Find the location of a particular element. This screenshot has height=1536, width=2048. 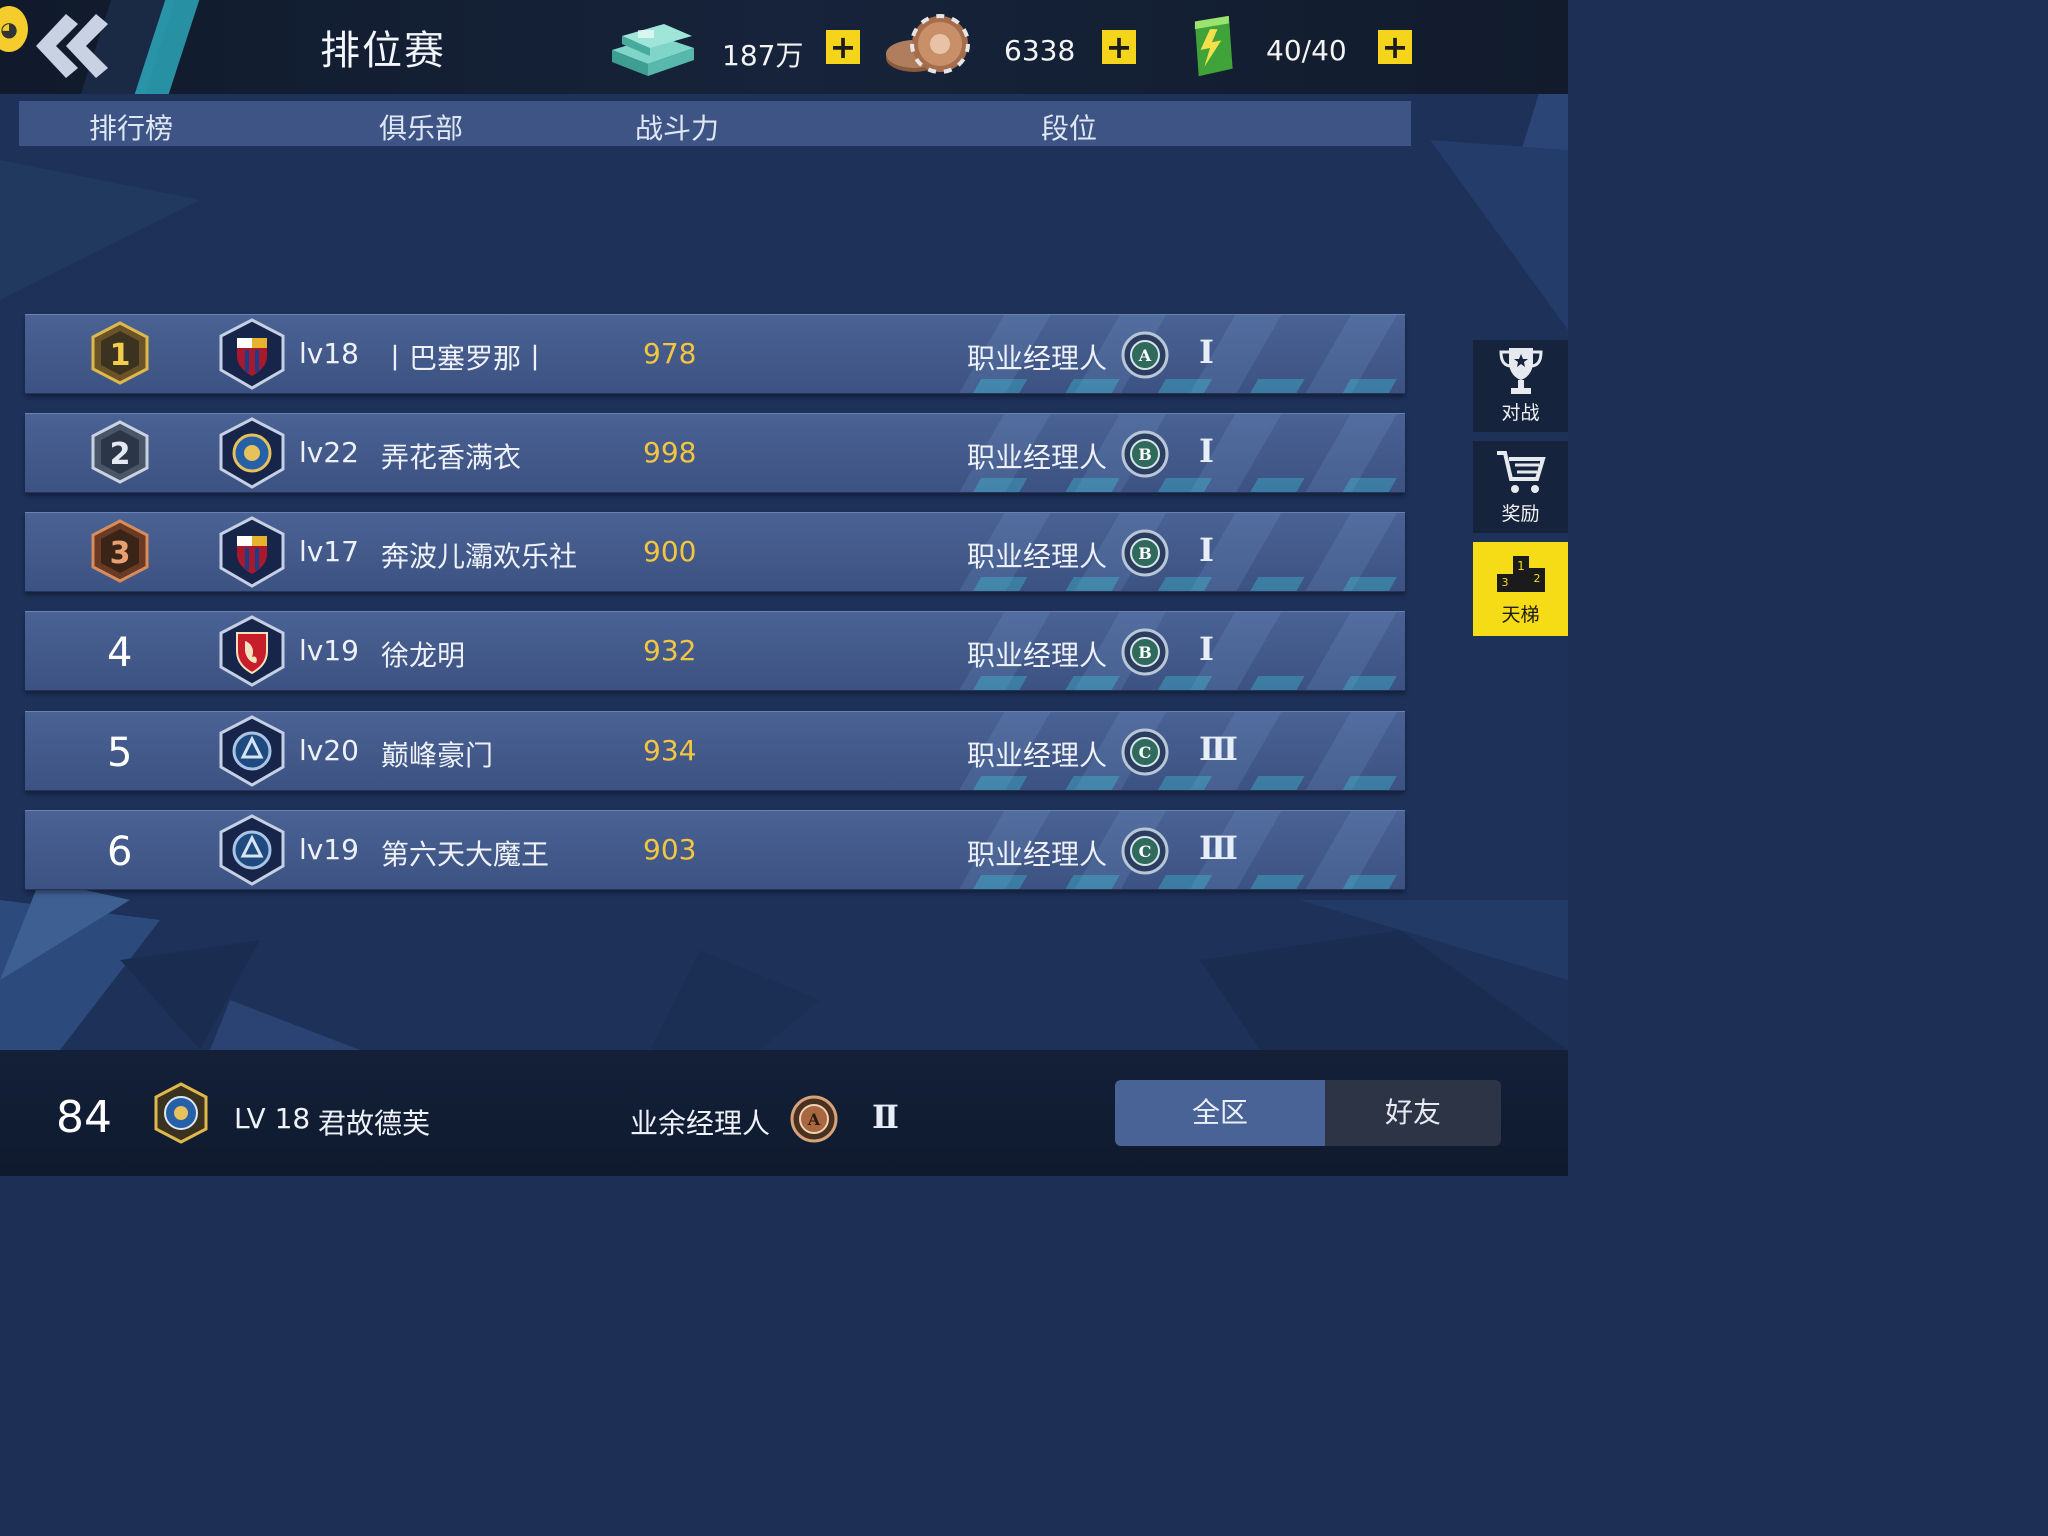

add-coins-button: + is located at coordinates (1119, 47).